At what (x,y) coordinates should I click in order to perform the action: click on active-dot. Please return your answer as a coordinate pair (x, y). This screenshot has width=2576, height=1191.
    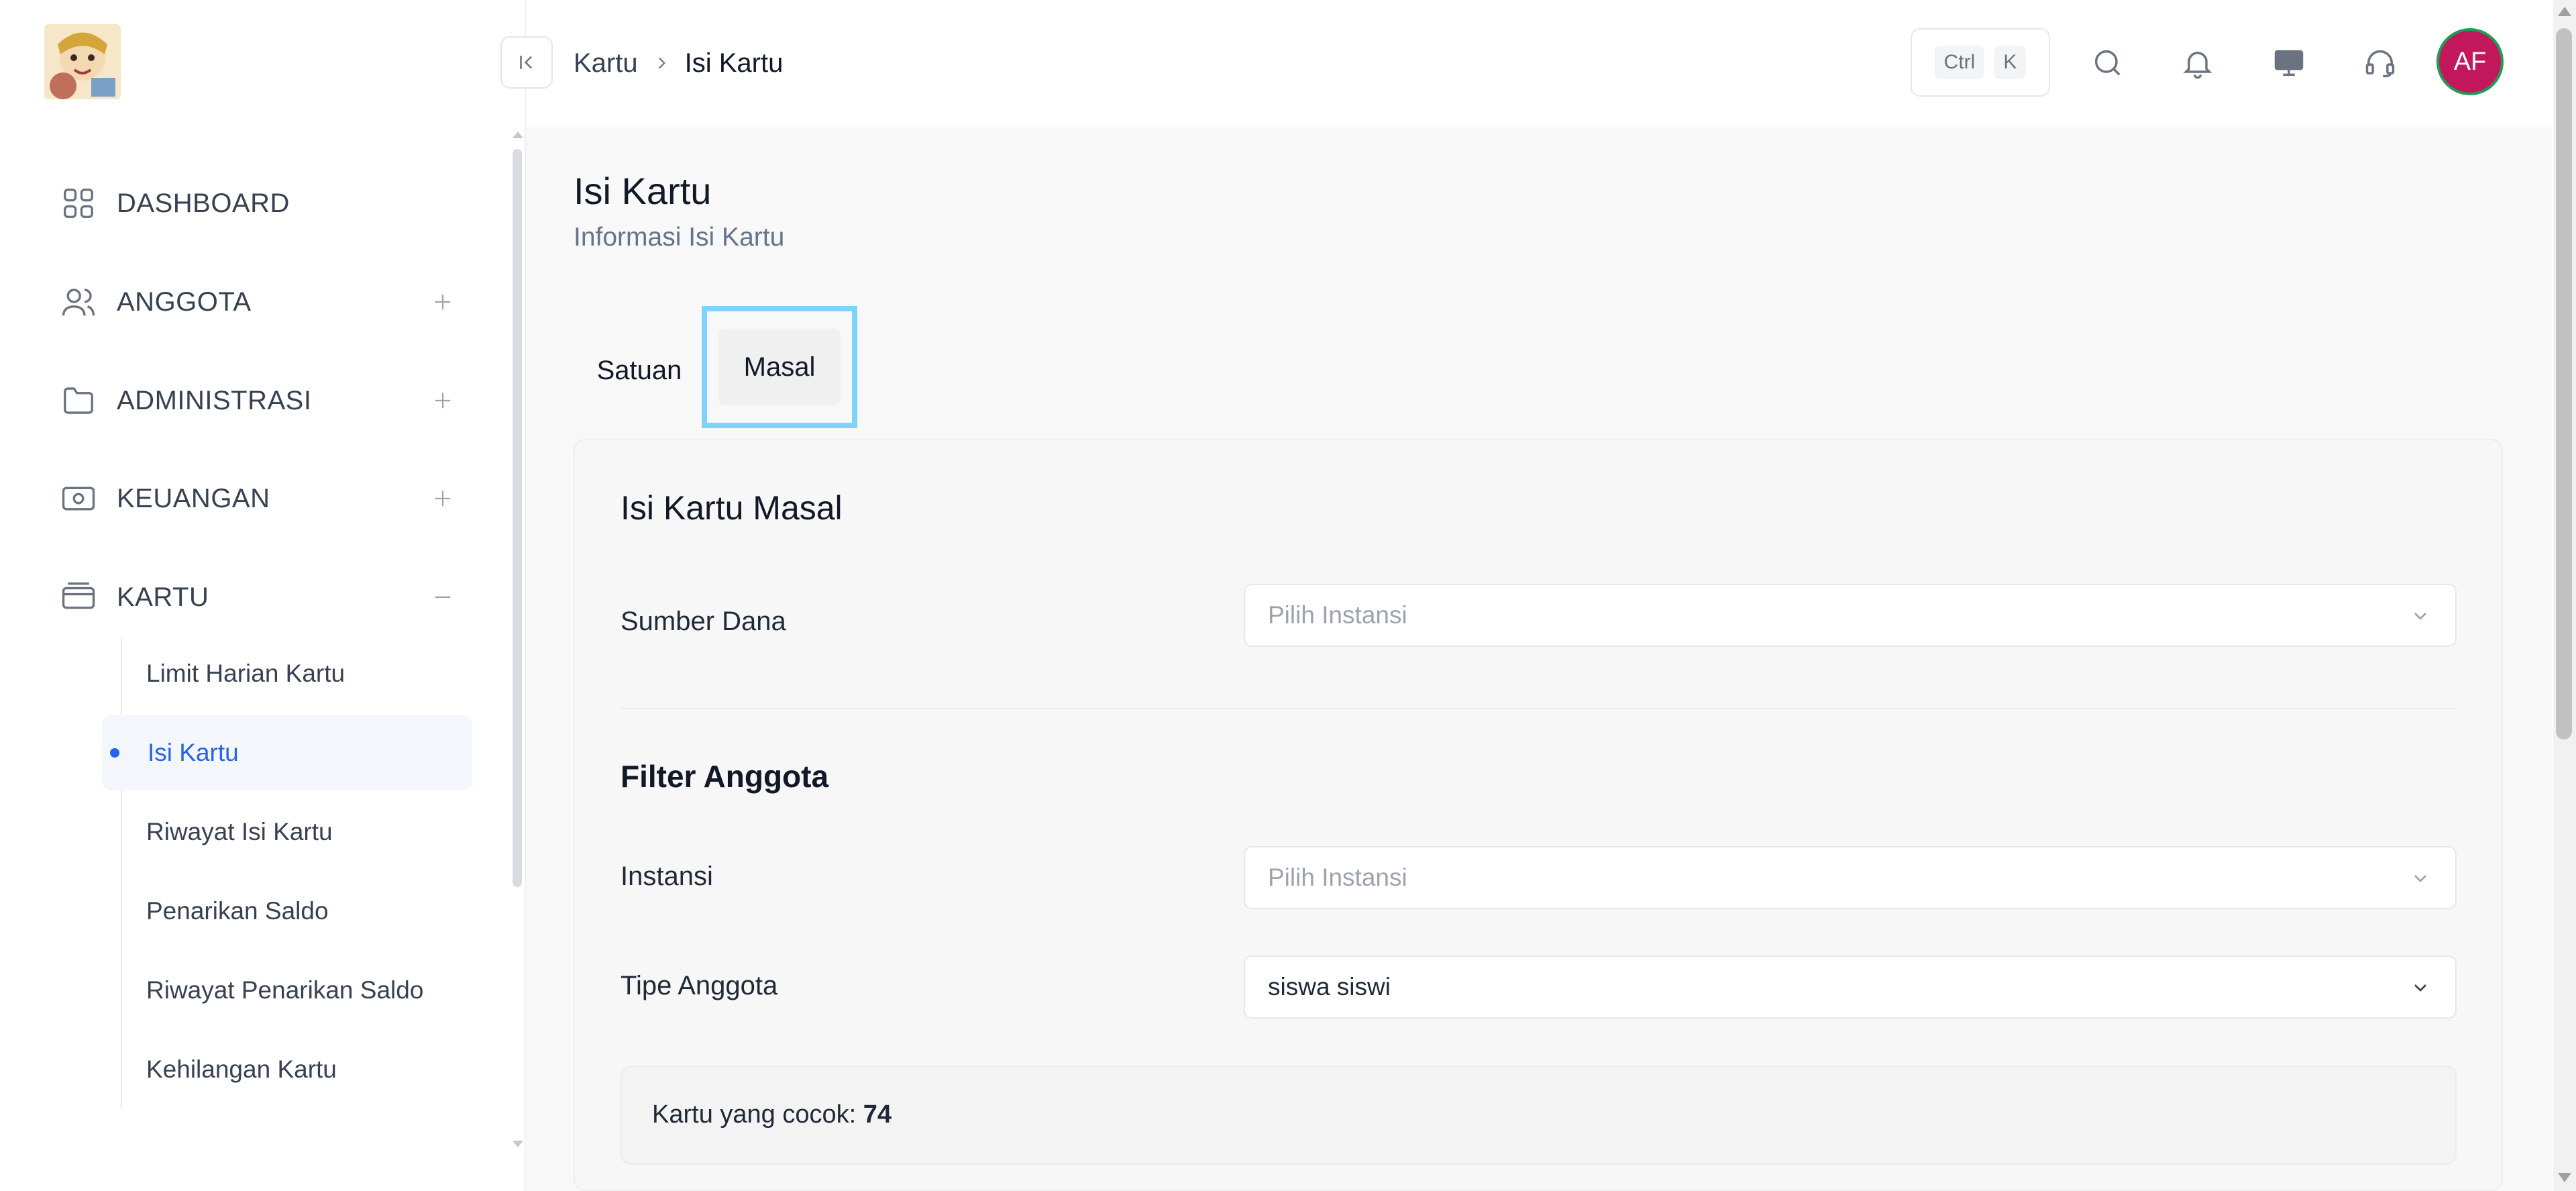
    Looking at the image, I should click on (114, 753).